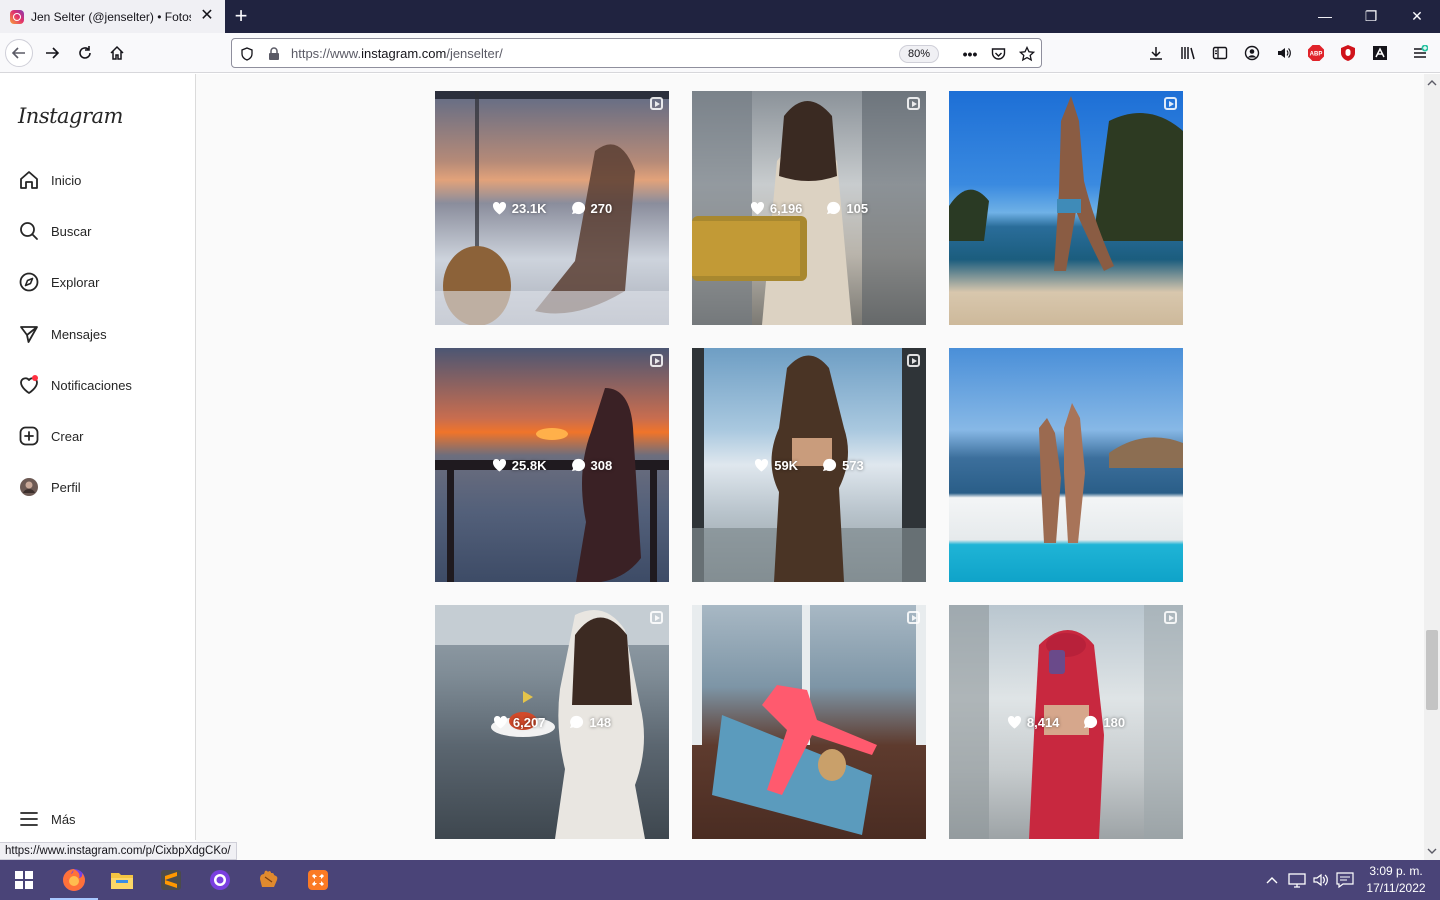 Image resolution: width=1440 pixels, height=900 pixels. I want to click on instagram-favicon-icon, so click(17, 16).